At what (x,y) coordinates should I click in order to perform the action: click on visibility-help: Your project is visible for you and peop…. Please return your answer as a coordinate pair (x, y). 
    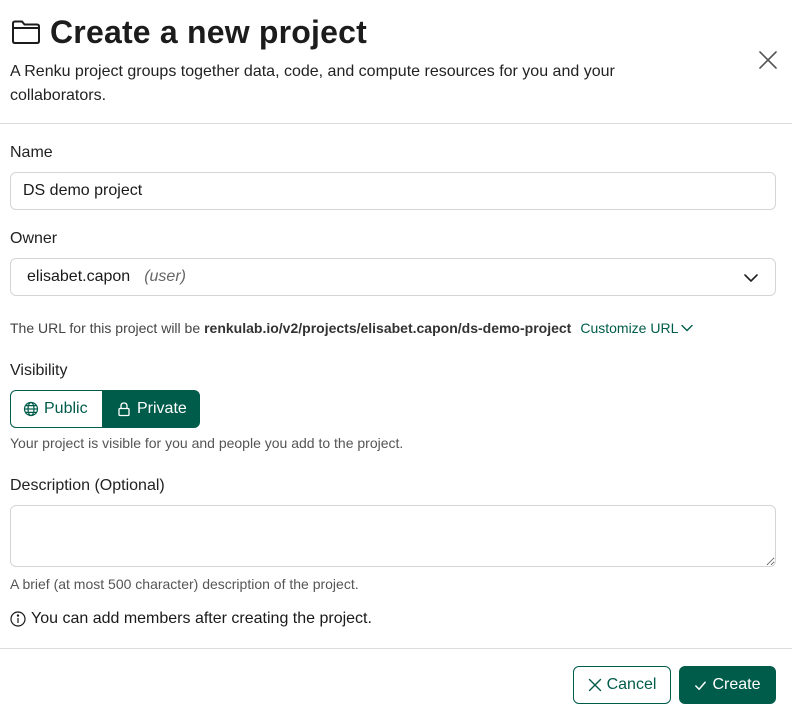
    Looking at the image, I should click on (207, 443).